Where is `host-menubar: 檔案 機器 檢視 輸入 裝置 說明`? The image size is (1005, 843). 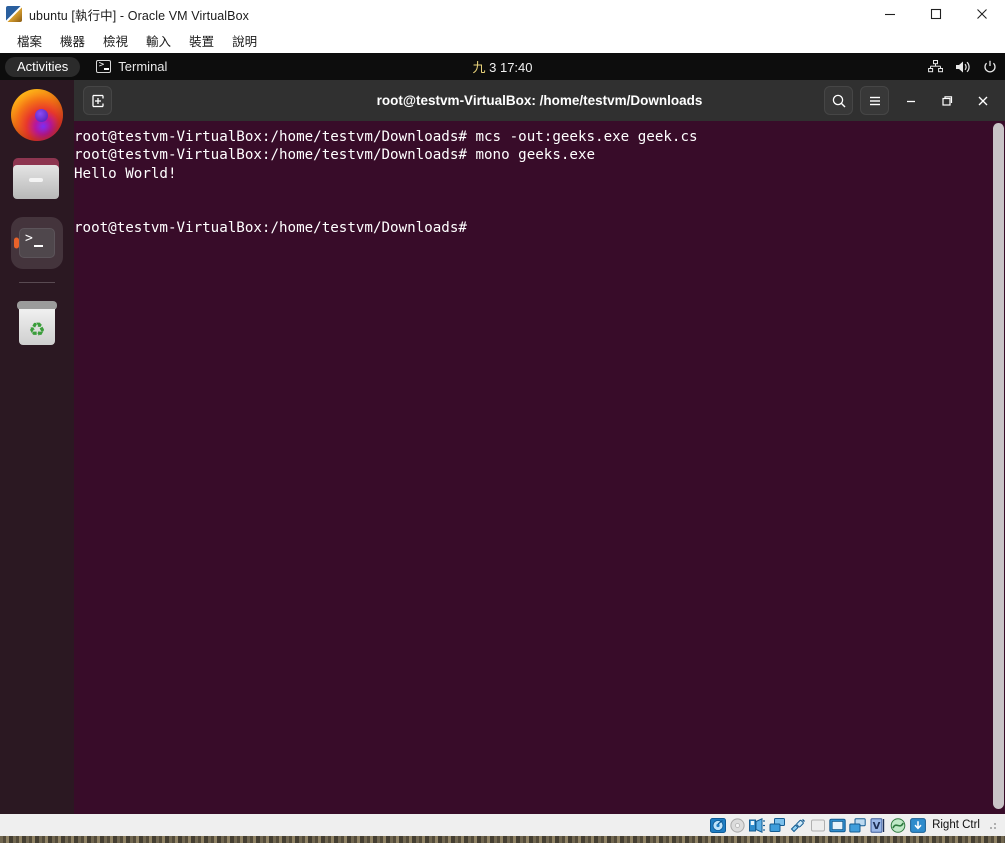
host-menubar: 檔案 機器 檢視 輸入 裝置 說明 is located at coordinates (502, 40).